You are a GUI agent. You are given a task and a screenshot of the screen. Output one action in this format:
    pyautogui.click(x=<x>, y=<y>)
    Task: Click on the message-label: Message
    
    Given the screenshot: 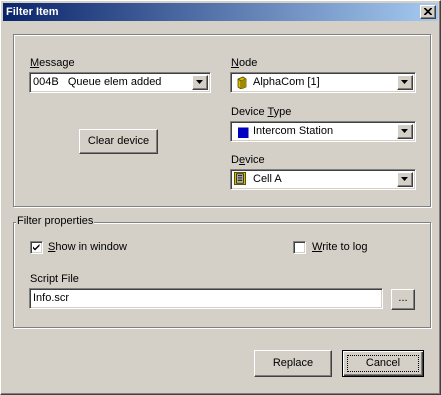 What is the action you would take?
    pyautogui.click(x=52, y=63)
    